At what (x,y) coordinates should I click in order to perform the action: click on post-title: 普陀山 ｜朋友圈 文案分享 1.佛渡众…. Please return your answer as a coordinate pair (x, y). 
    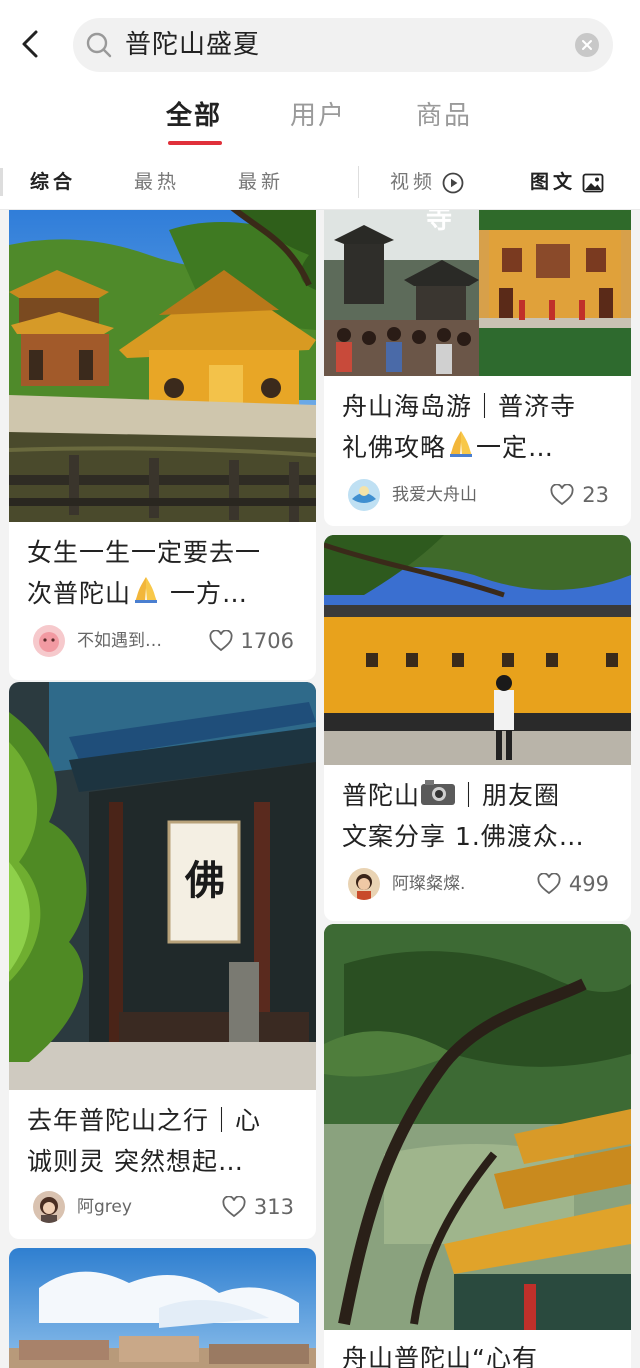
    Looking at the image, I should click on (478, 816).